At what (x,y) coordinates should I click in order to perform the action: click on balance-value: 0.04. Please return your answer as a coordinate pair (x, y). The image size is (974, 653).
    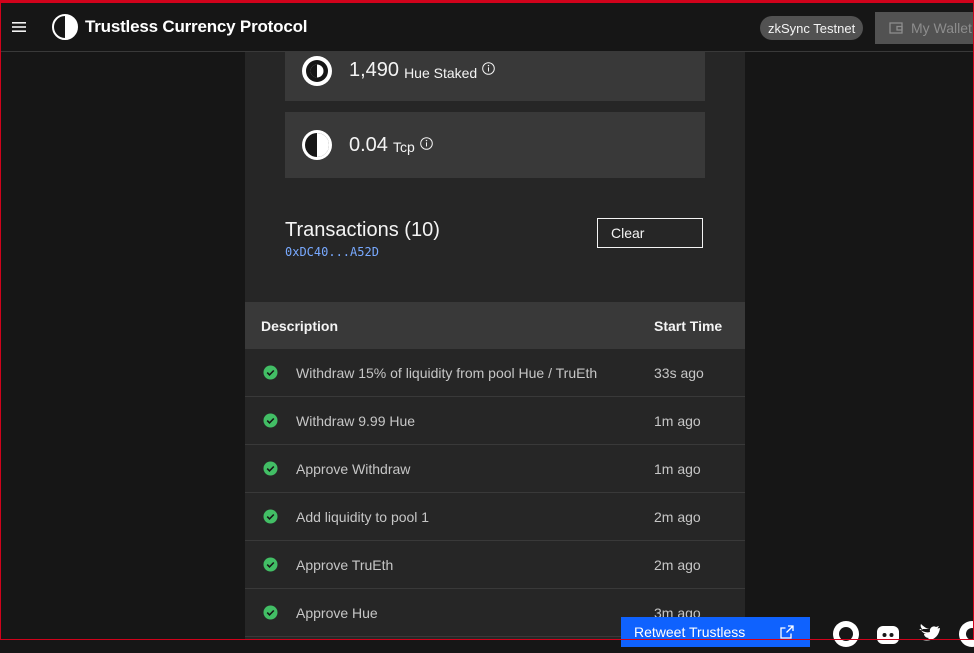
    Looking at the image, I should click on (368, 144).